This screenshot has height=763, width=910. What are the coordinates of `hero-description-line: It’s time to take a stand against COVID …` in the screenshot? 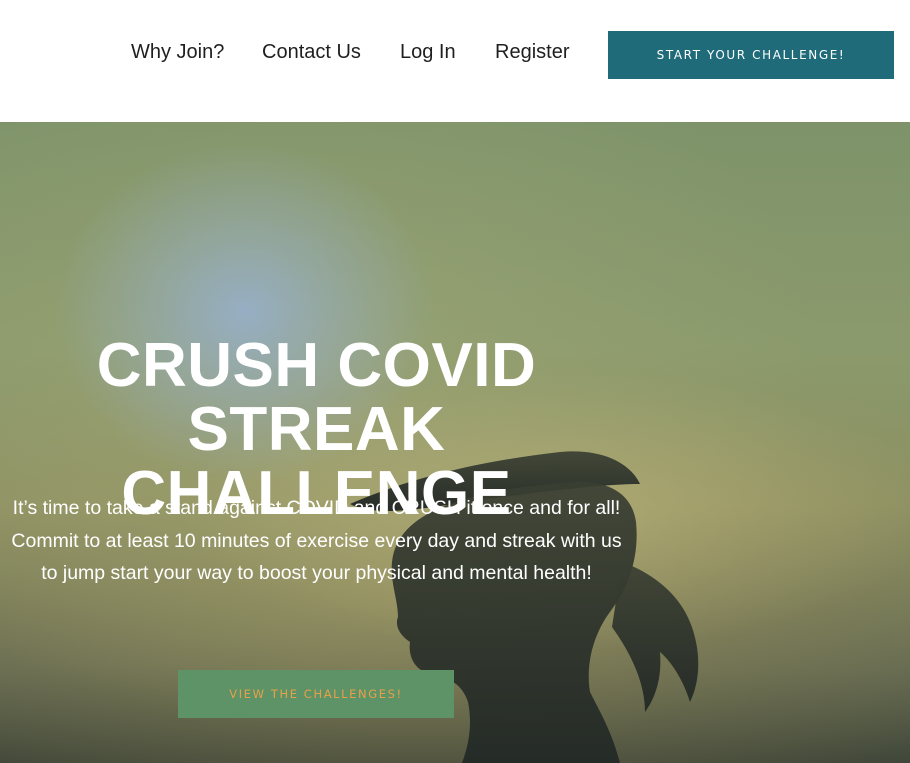 It's located at (316, 508).